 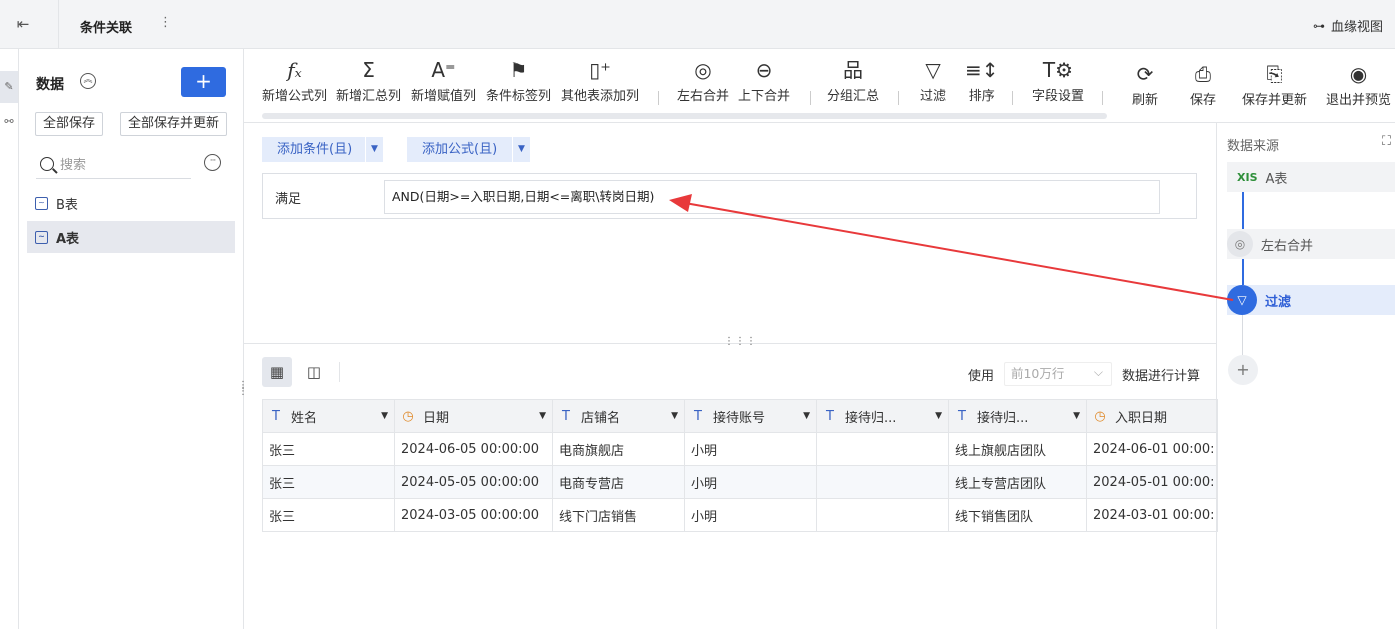 What do you see at coordinates (684, 116) in the screenshot?
I see `toolbar-scrollbar` at bounding box center [684, 116].